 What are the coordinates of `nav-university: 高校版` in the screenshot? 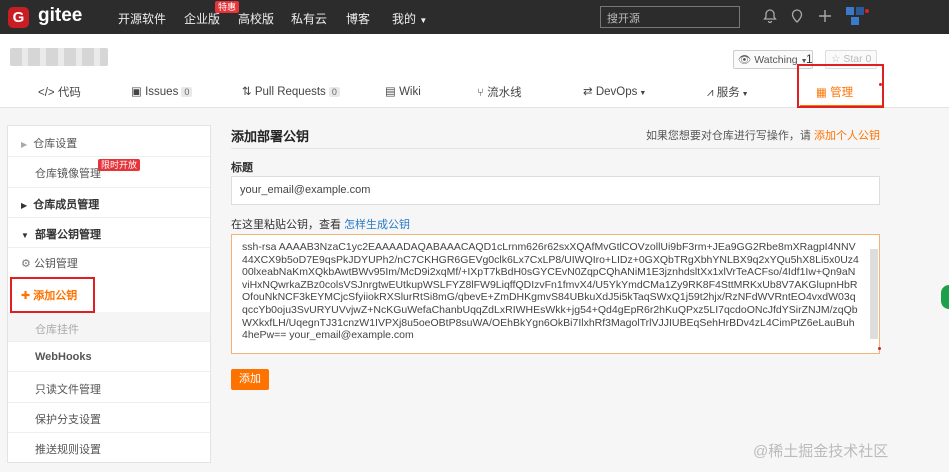 It's located at (256, 18).